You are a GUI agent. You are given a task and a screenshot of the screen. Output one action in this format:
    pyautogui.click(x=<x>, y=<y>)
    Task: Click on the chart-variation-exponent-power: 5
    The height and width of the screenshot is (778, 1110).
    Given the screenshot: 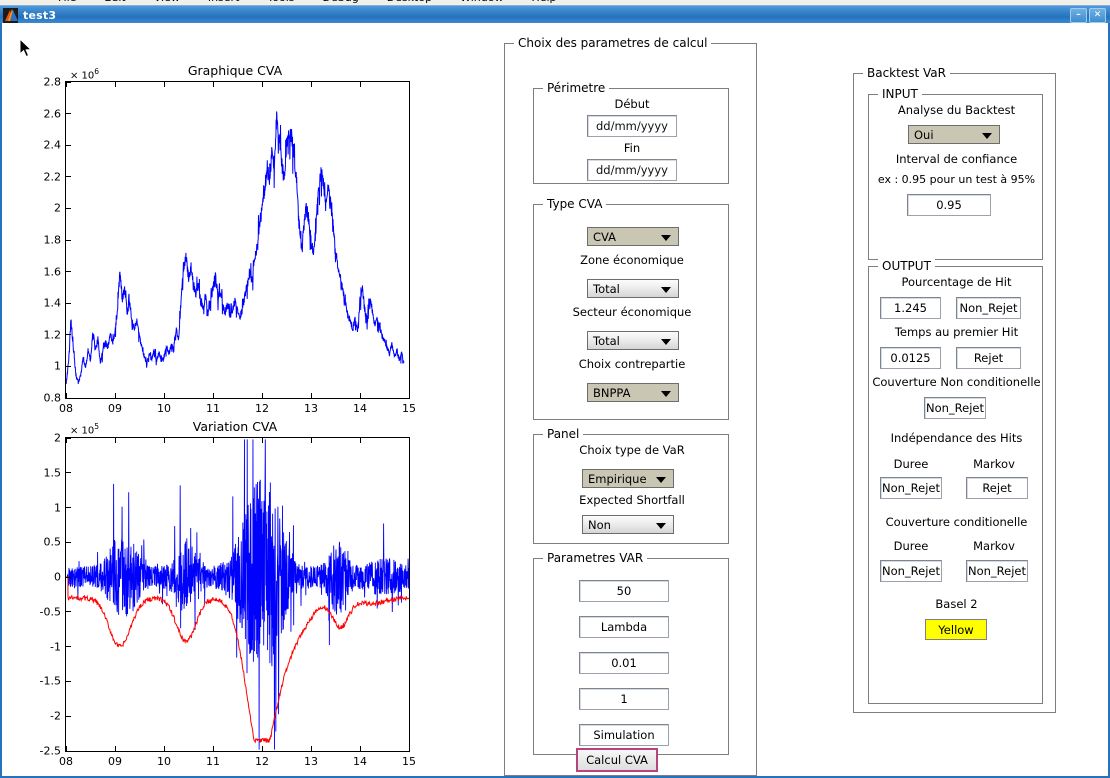 What is the action you would take?
    pyautogui.click(x=97, y=426)
    